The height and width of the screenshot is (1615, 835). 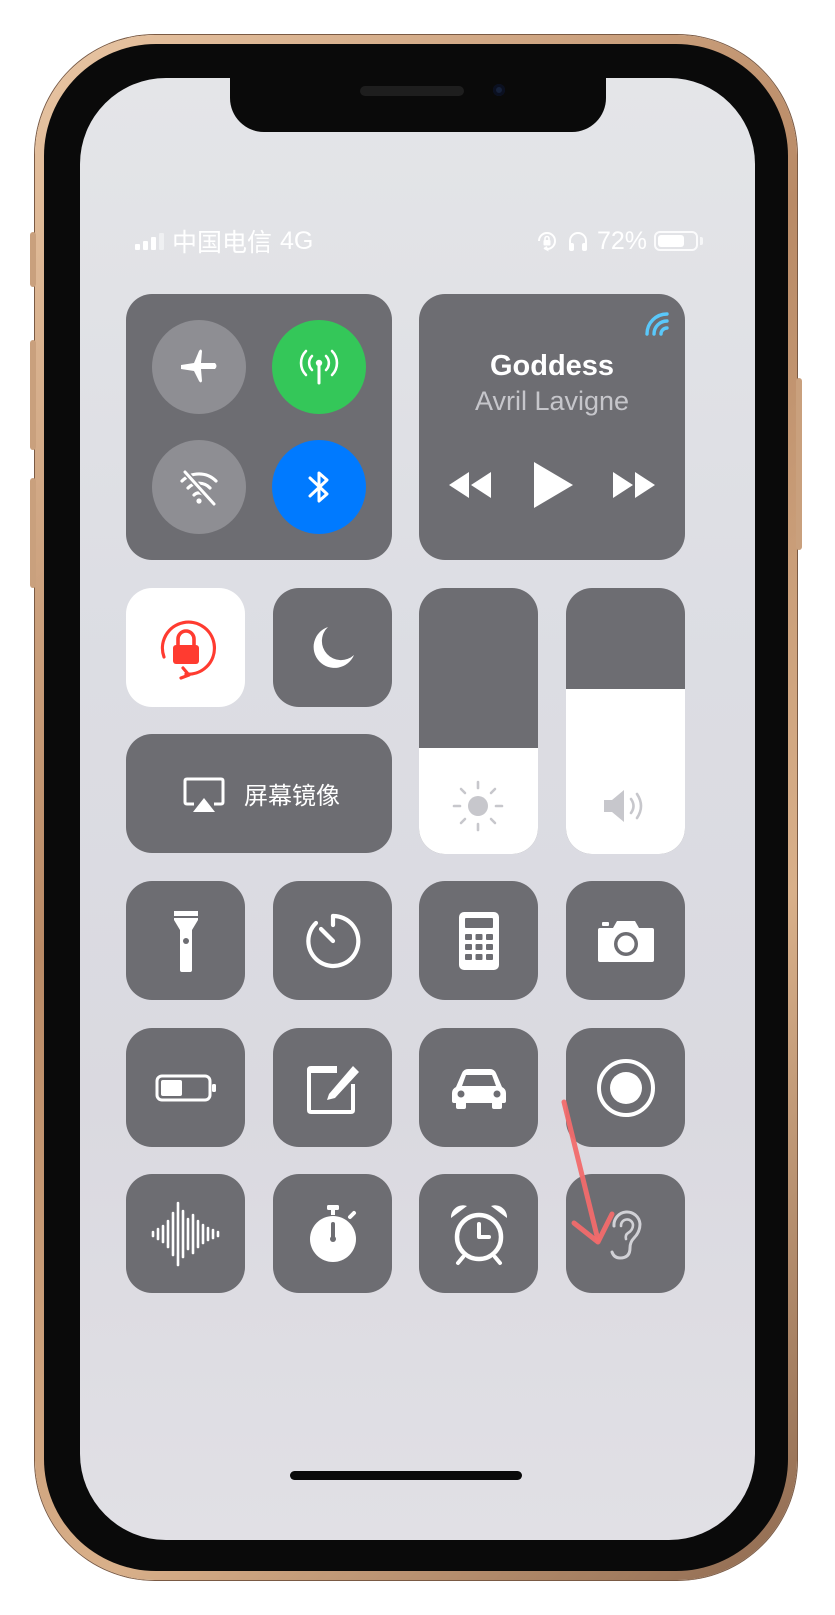 What do you see at coordinates (621, 240) in the screenshot?
I see `battery-percentage: 72%` at bounding box center [621, 240].